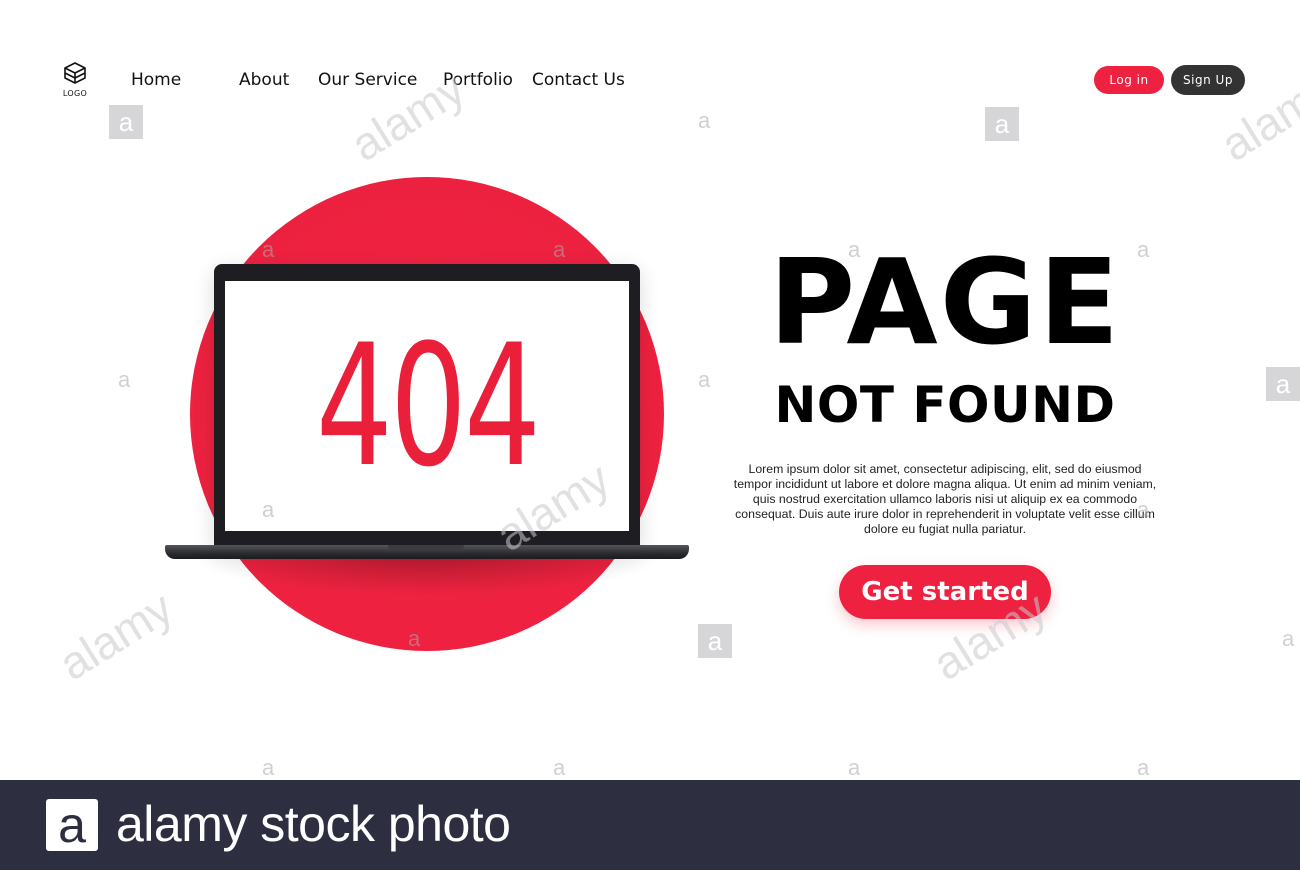 This screenshot has height=870, width=1300. I want to click on page-subtitle: NOT FOUND, so click(945, 405).